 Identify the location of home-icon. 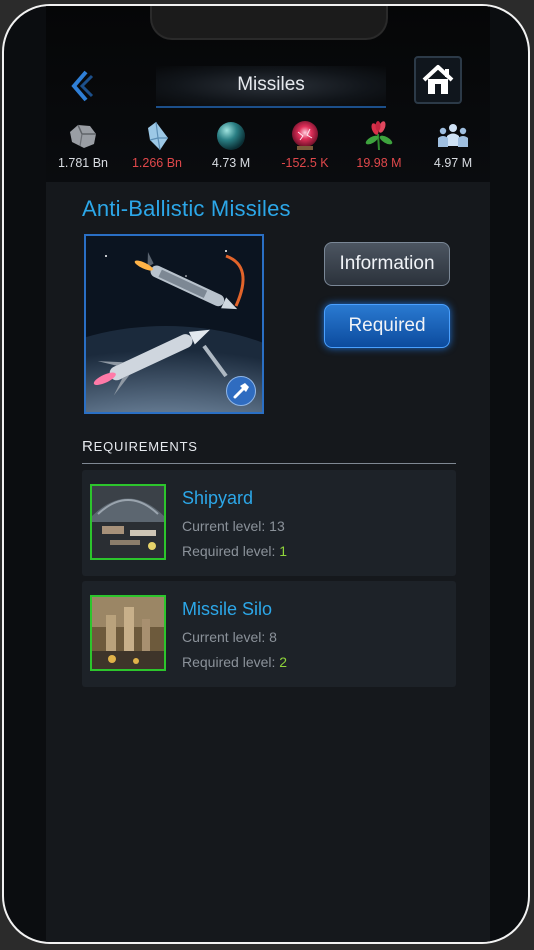
(438, 79).